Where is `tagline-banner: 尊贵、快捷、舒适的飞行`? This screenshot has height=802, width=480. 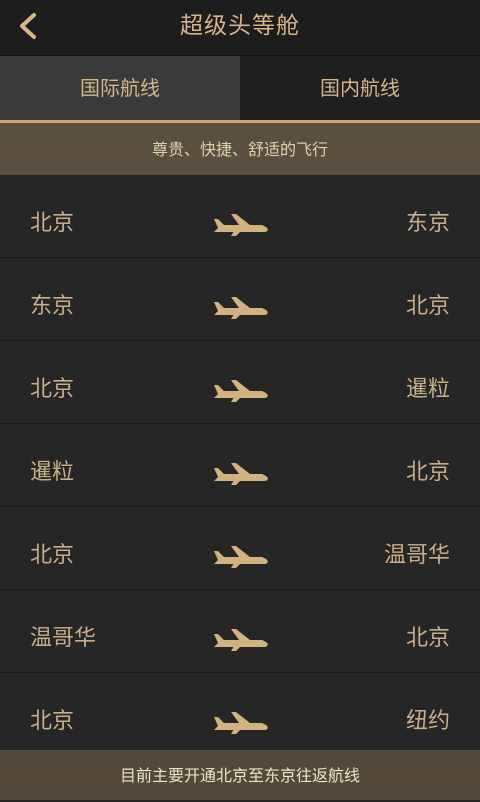 tagline-banner: 尊贵、快捷、舒适的飞行 is located at coordinates (240, 149).